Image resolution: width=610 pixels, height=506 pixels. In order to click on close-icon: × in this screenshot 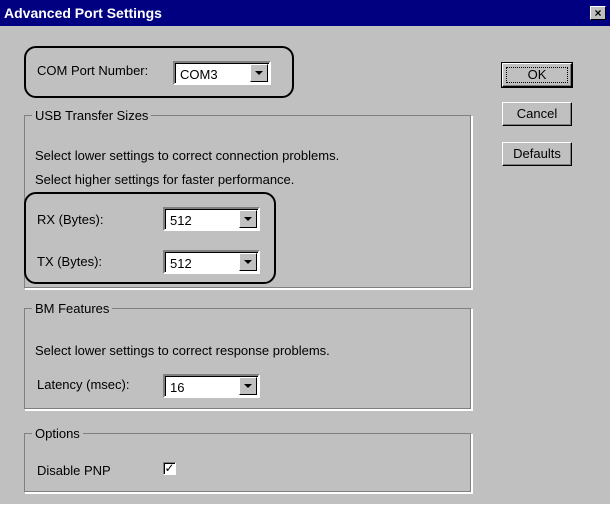, I will do `click(598, 13)`.